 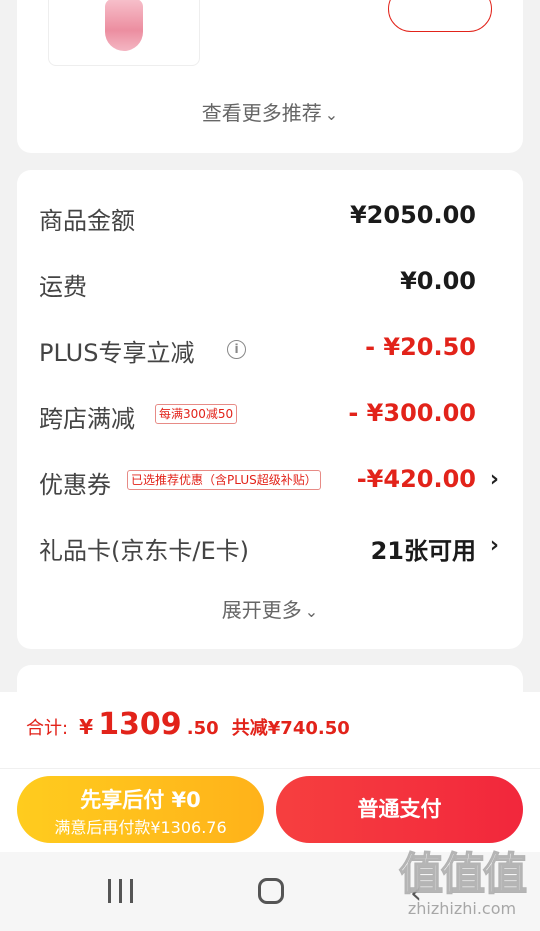 I want to click on home-icon, so click(x=271, y=891).